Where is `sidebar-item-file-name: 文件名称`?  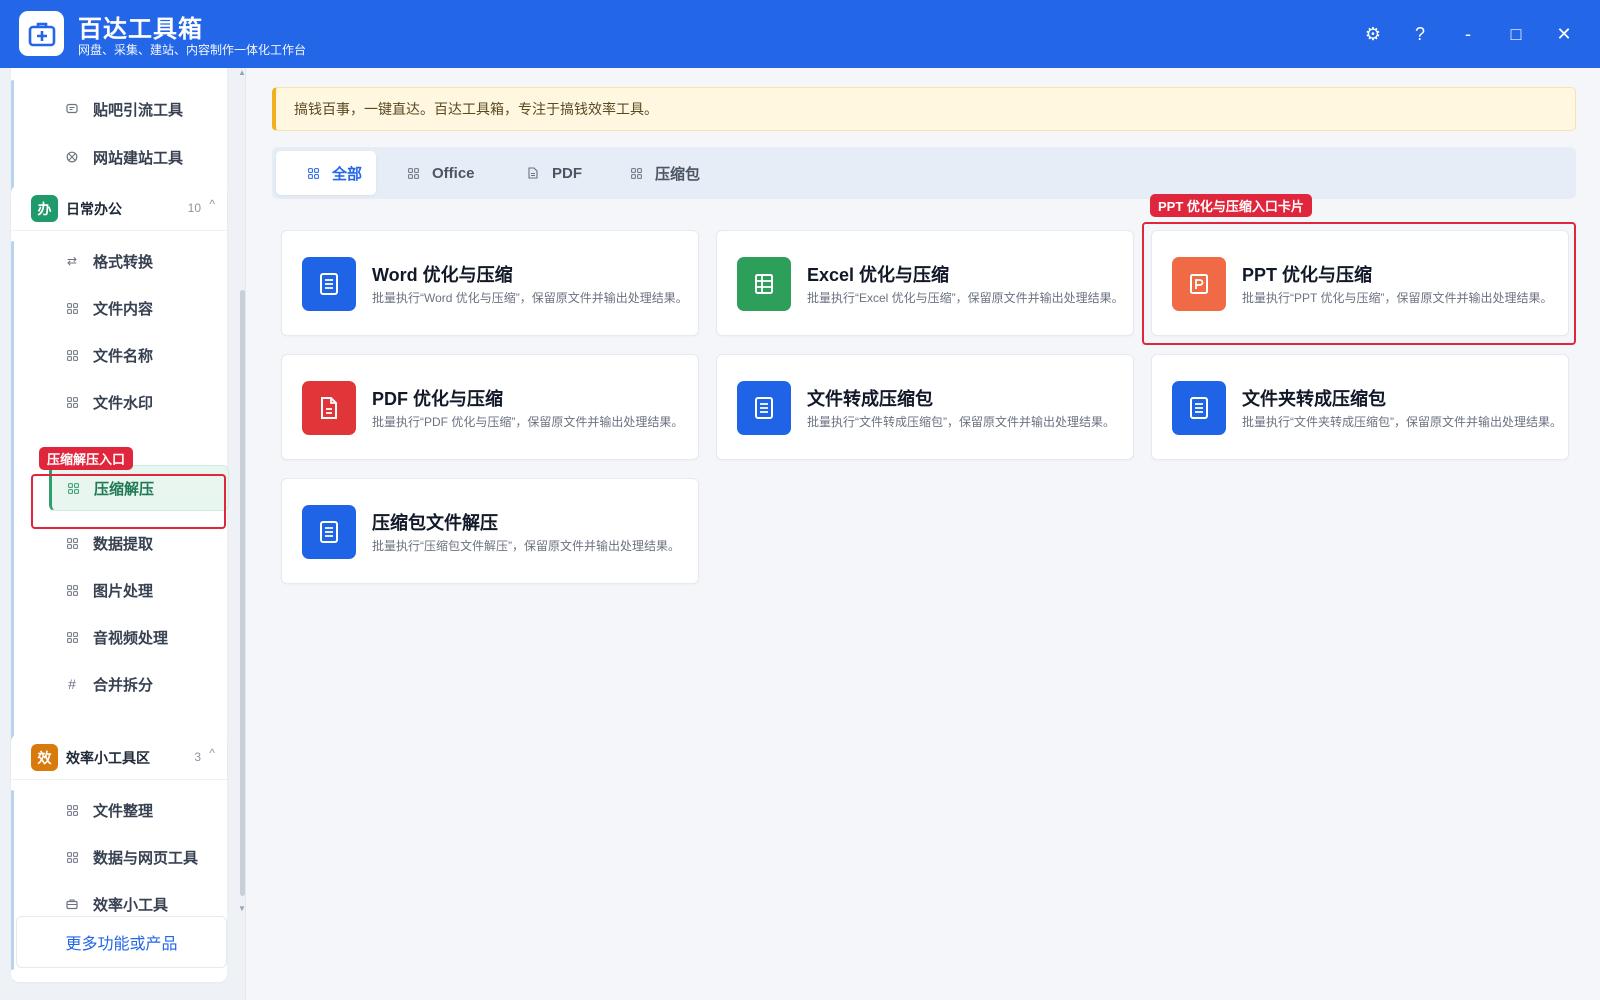
sidebar-item-file-name: 文件名称 is located at coordinates (130, 355).